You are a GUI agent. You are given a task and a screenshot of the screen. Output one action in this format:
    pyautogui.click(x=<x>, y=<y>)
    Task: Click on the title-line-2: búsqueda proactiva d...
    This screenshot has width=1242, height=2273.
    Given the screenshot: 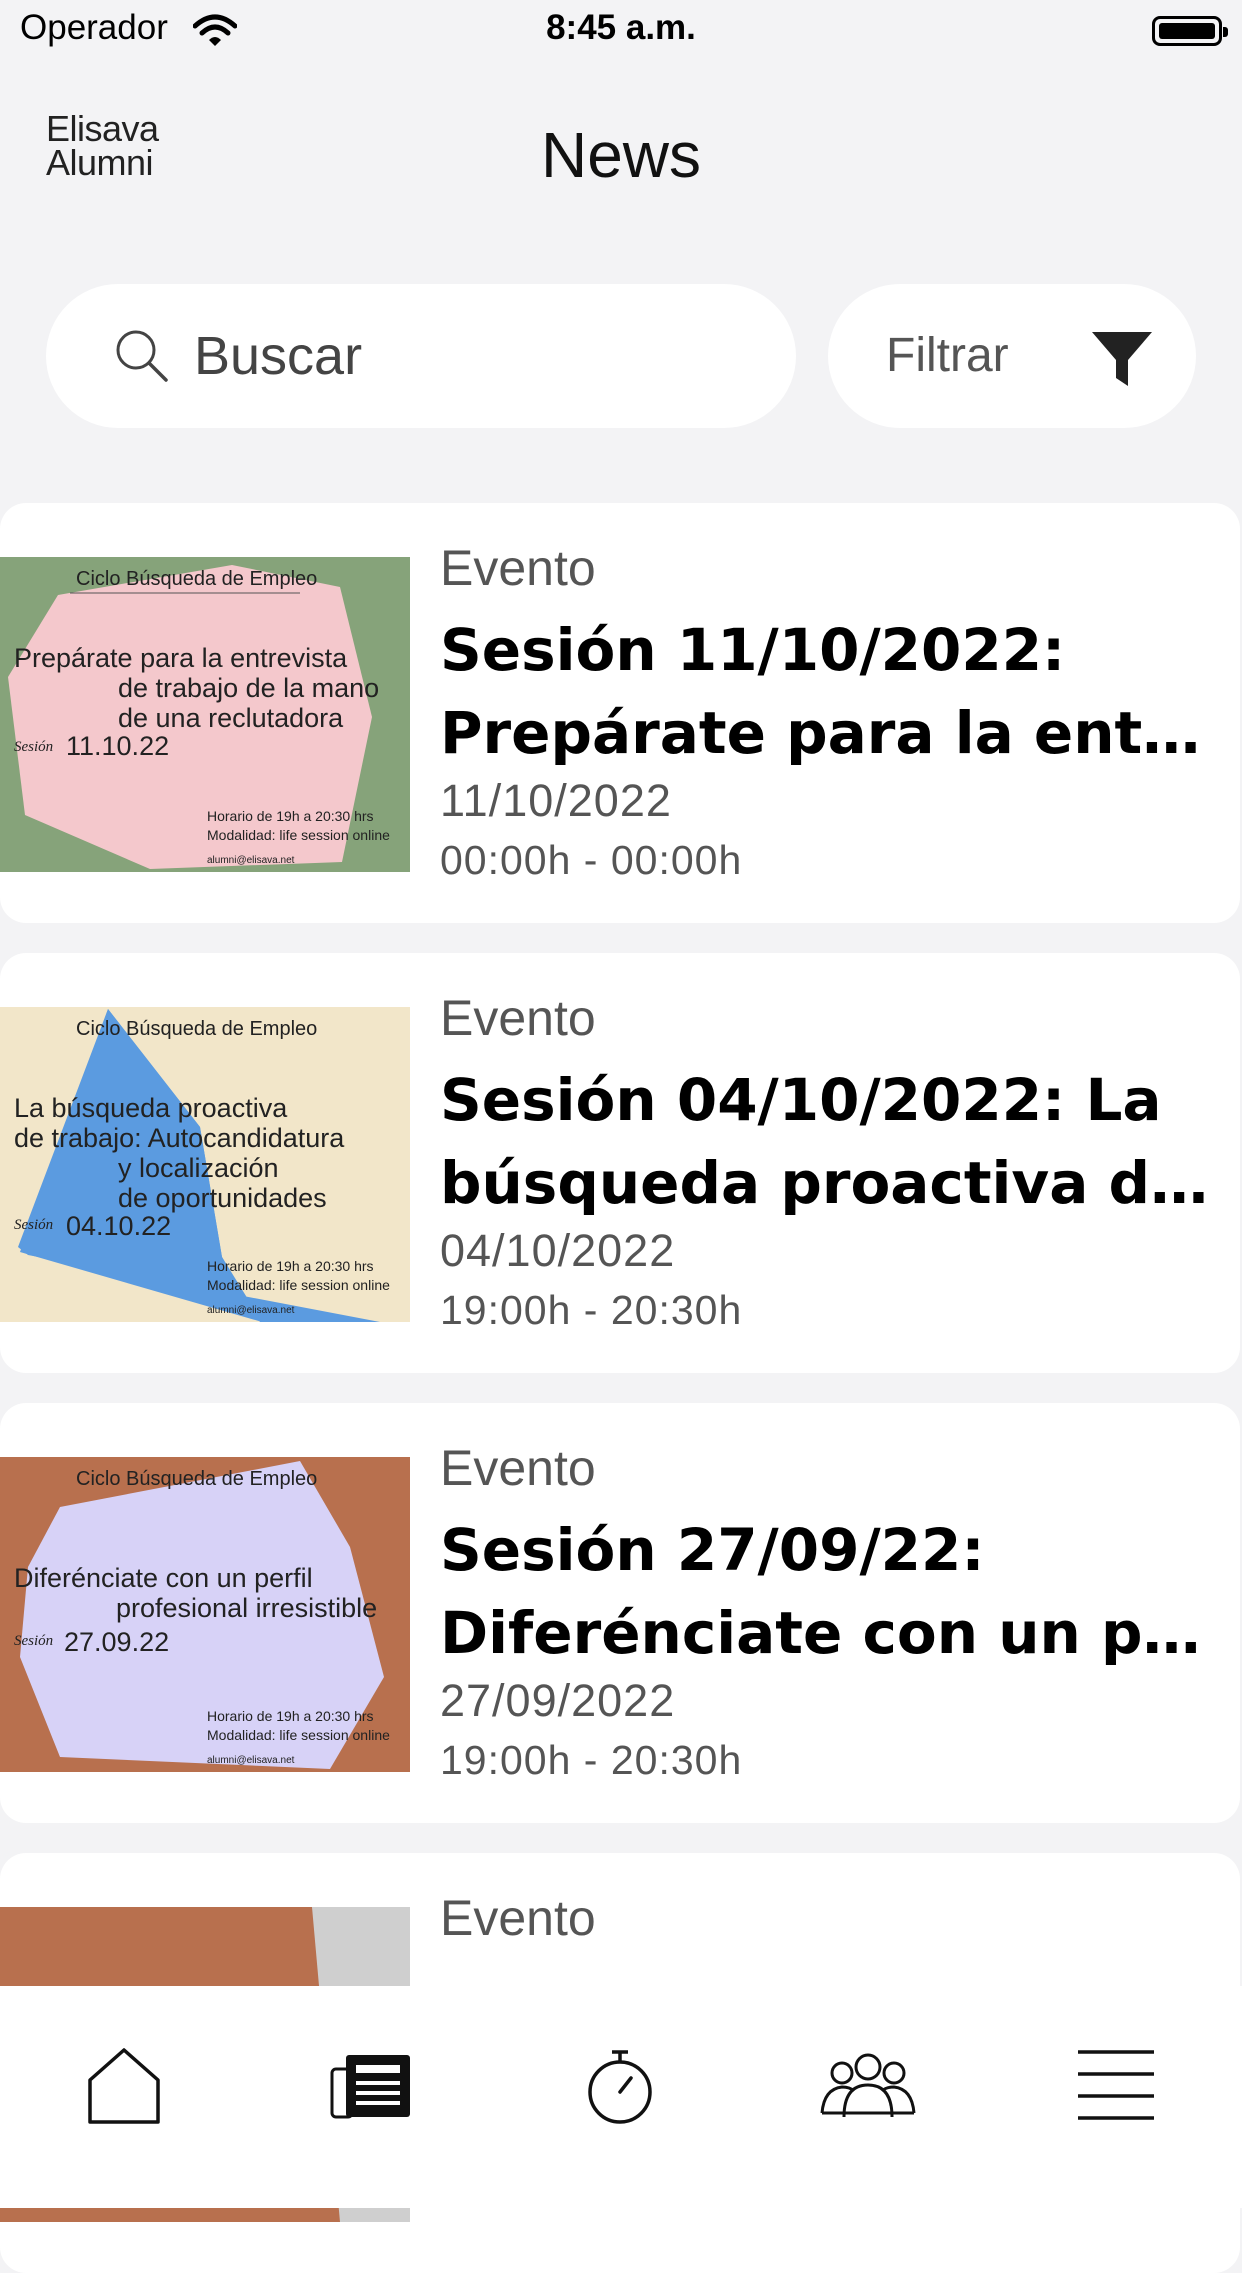 What is the action you would take?
    pyautogui.click(x=825, y=1183)
    